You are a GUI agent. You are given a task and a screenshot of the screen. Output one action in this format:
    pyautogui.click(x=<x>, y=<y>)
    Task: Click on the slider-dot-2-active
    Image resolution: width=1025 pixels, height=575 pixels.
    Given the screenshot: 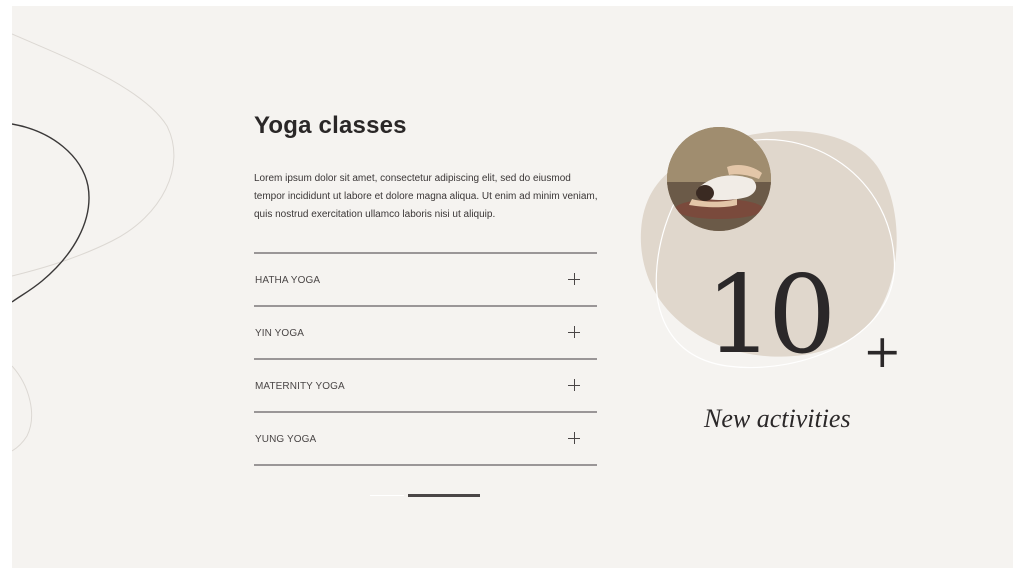 What is the action you would take?
    pyautogui.click(x=444, y=495)
    